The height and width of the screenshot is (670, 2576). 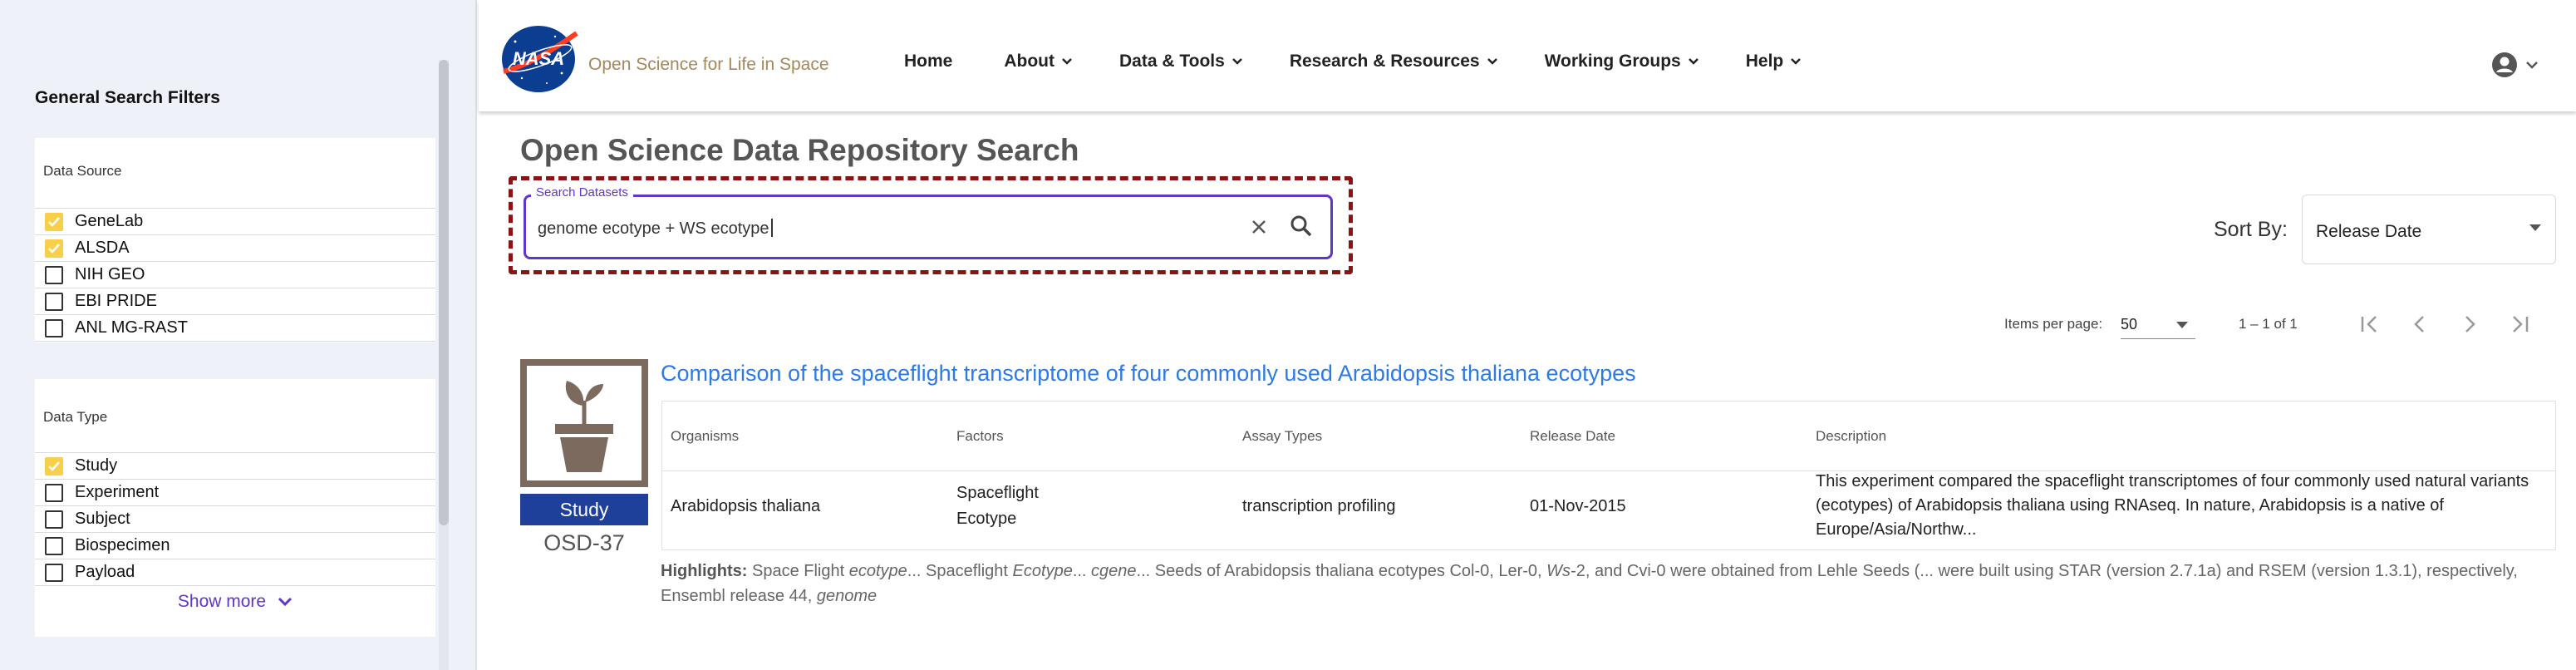 I want to click on highlights-label: Highlights:, so click(x=705, y=571).